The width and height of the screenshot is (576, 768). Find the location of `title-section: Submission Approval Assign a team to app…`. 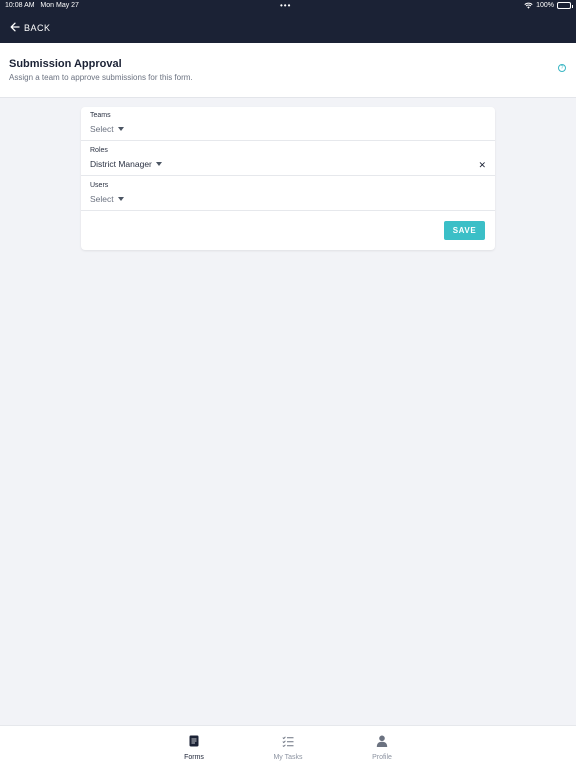

title-section: Submission Approval Assign a team to app… is located at coordinates (288, 70).